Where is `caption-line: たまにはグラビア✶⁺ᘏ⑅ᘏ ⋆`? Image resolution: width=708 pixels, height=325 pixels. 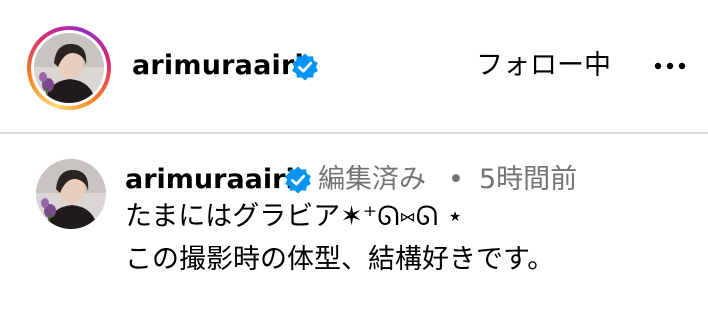
caption-line: たまにはグラビア✶⁺ᘏ⑅ᘏ ⋆ is located at coordinates (294, 216).